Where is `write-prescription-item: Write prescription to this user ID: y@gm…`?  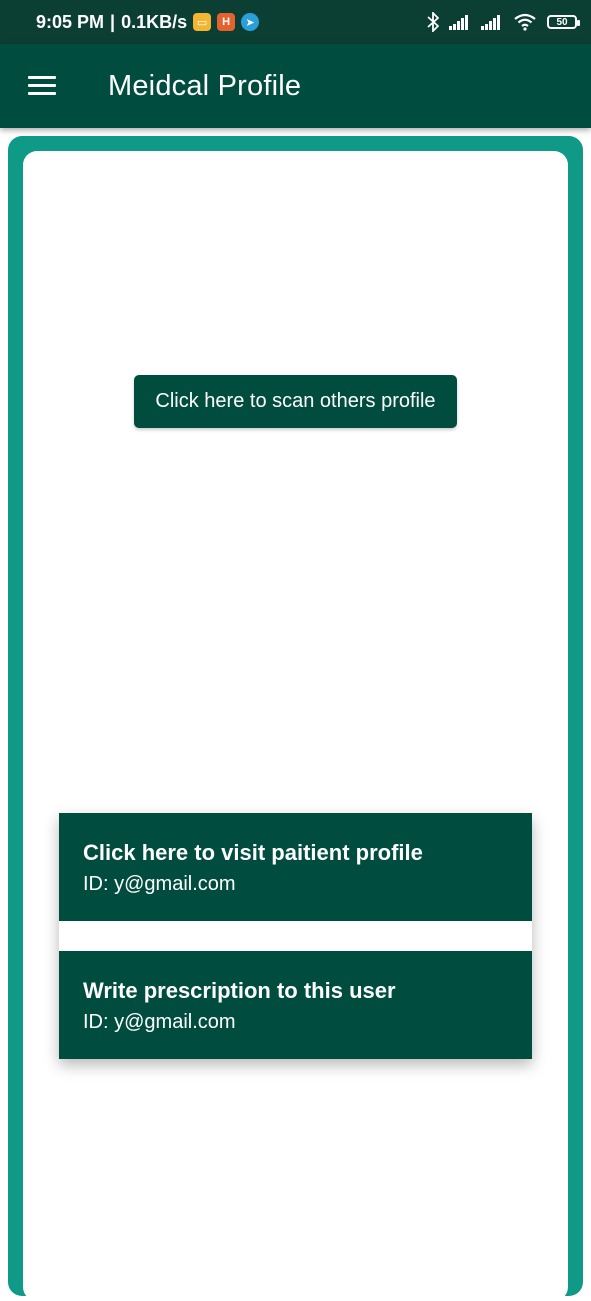
write-prescription-item: Write prescription to this user ID: y@gm… is located at coordinates (295, 1005).